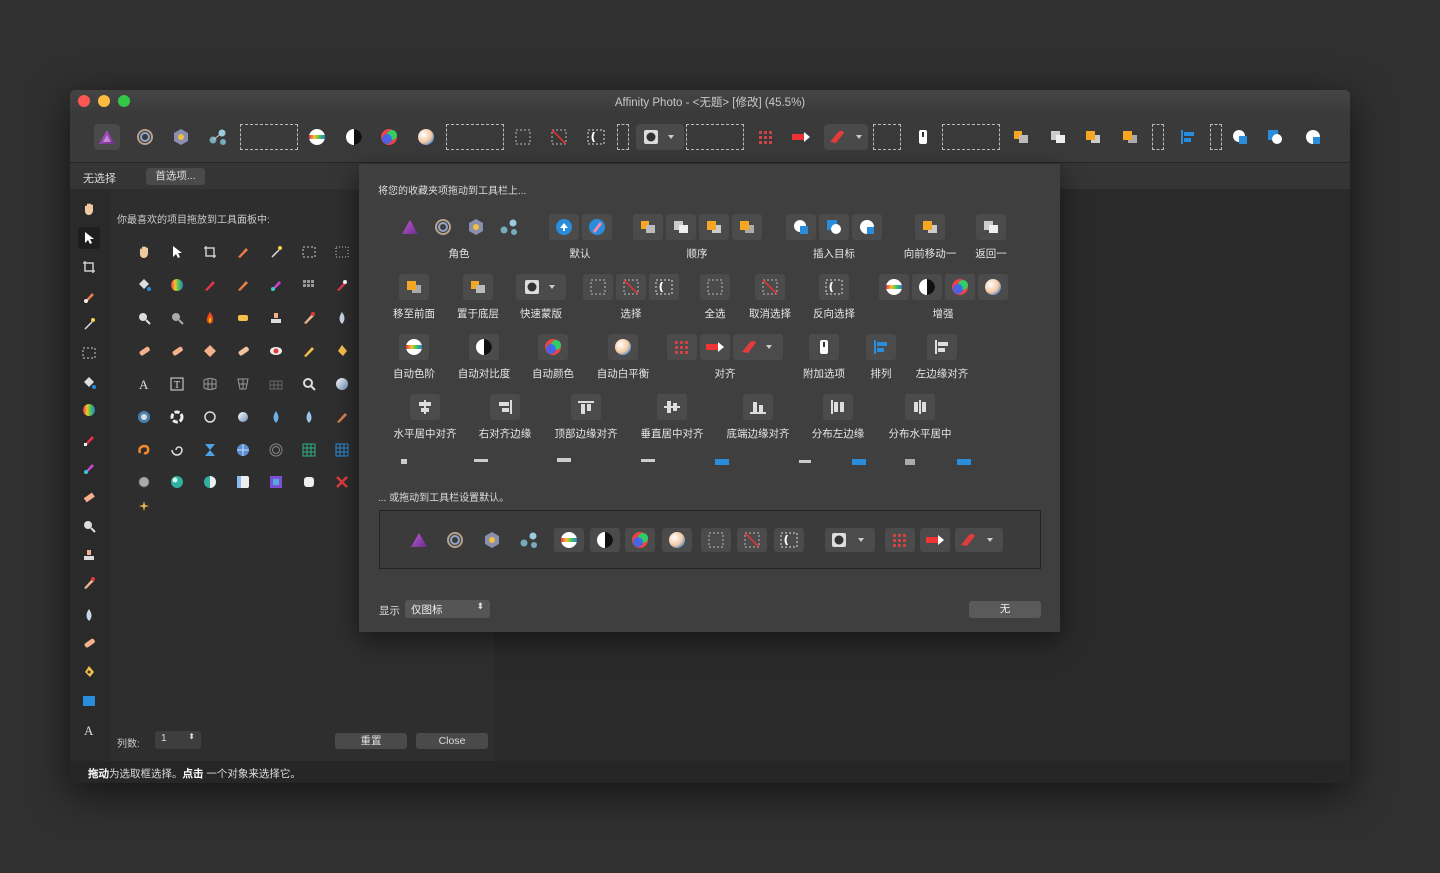 The image size is (1440, 873). I want to click on move-icon, so click(177, 252).